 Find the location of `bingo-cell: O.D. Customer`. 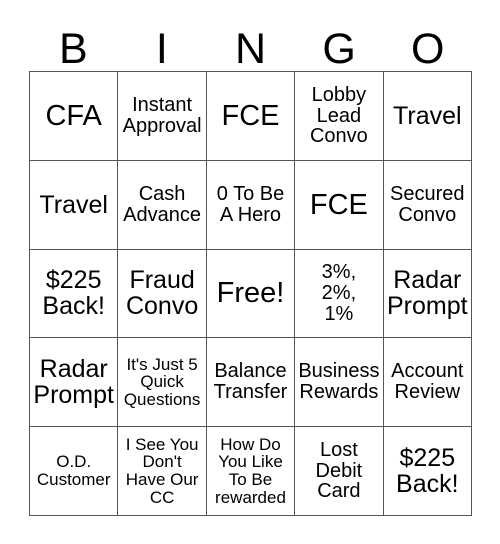

bingo-cell: O.D. Customer is located at coordinates (74, 471).